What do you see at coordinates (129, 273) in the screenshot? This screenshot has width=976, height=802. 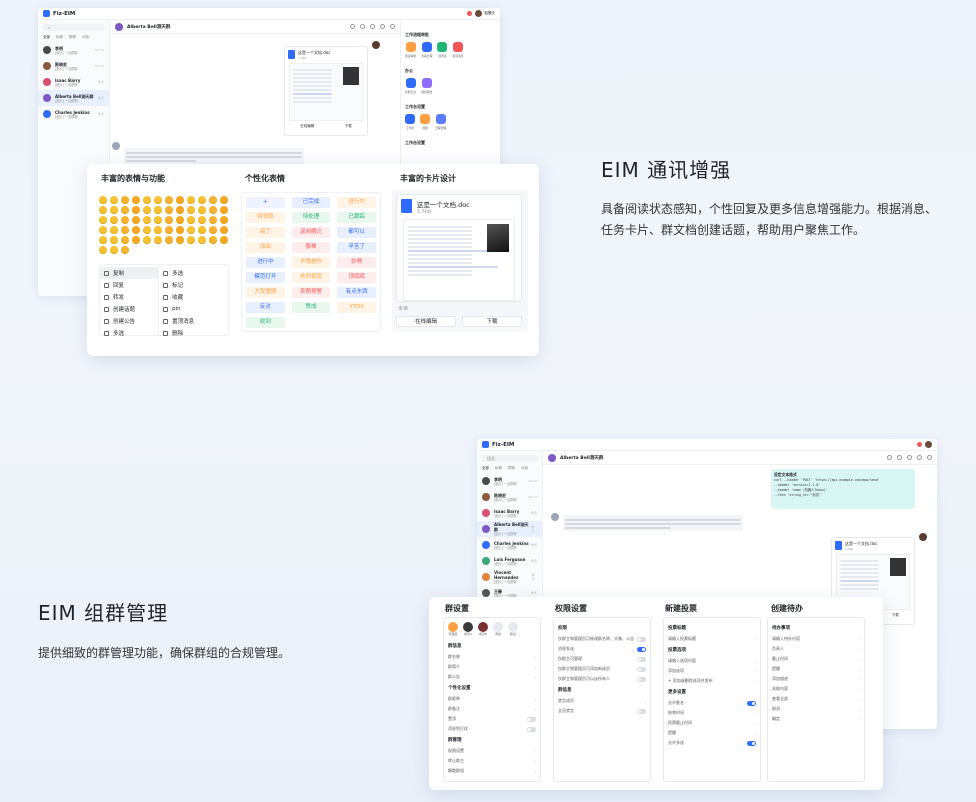 I see `context-menu-item: 复制` at bounding box center [129, 273].